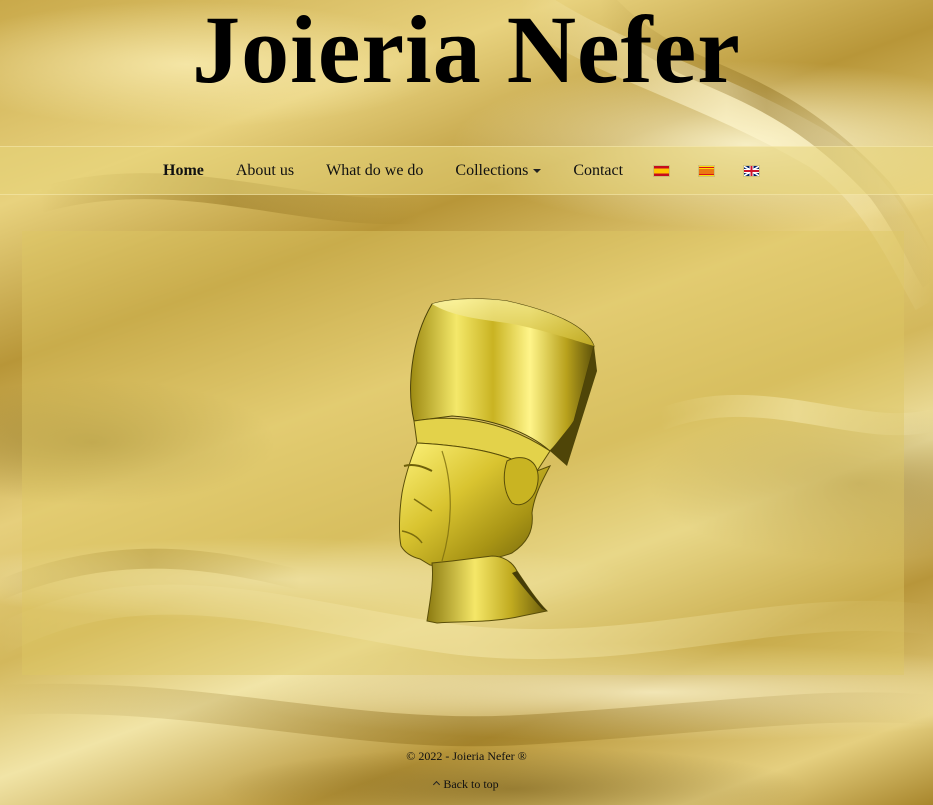 The image size is (933, 805). Describe the element at coordinates (497, 461) in the screenshot. I see `nefertiti-bust-image` at that location.